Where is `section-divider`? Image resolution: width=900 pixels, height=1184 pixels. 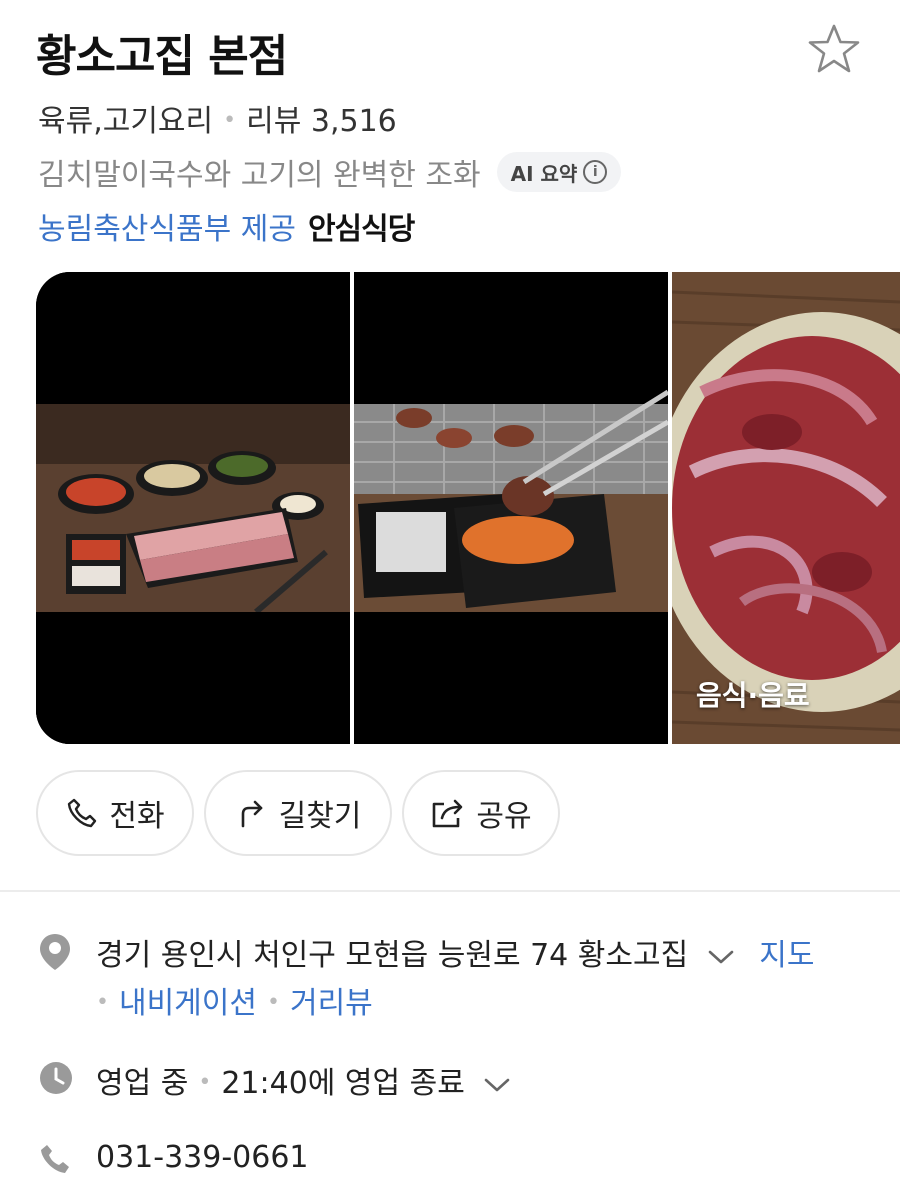 section-divider is located at coordinates (450, 891).